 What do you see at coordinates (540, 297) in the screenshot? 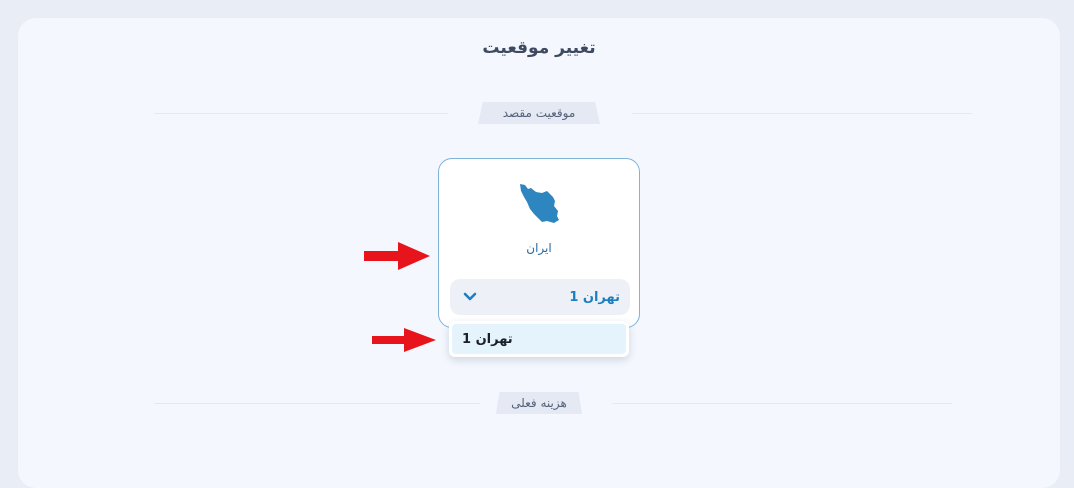
I see `location-select: تهران 1` at bounding box center [540, 297].